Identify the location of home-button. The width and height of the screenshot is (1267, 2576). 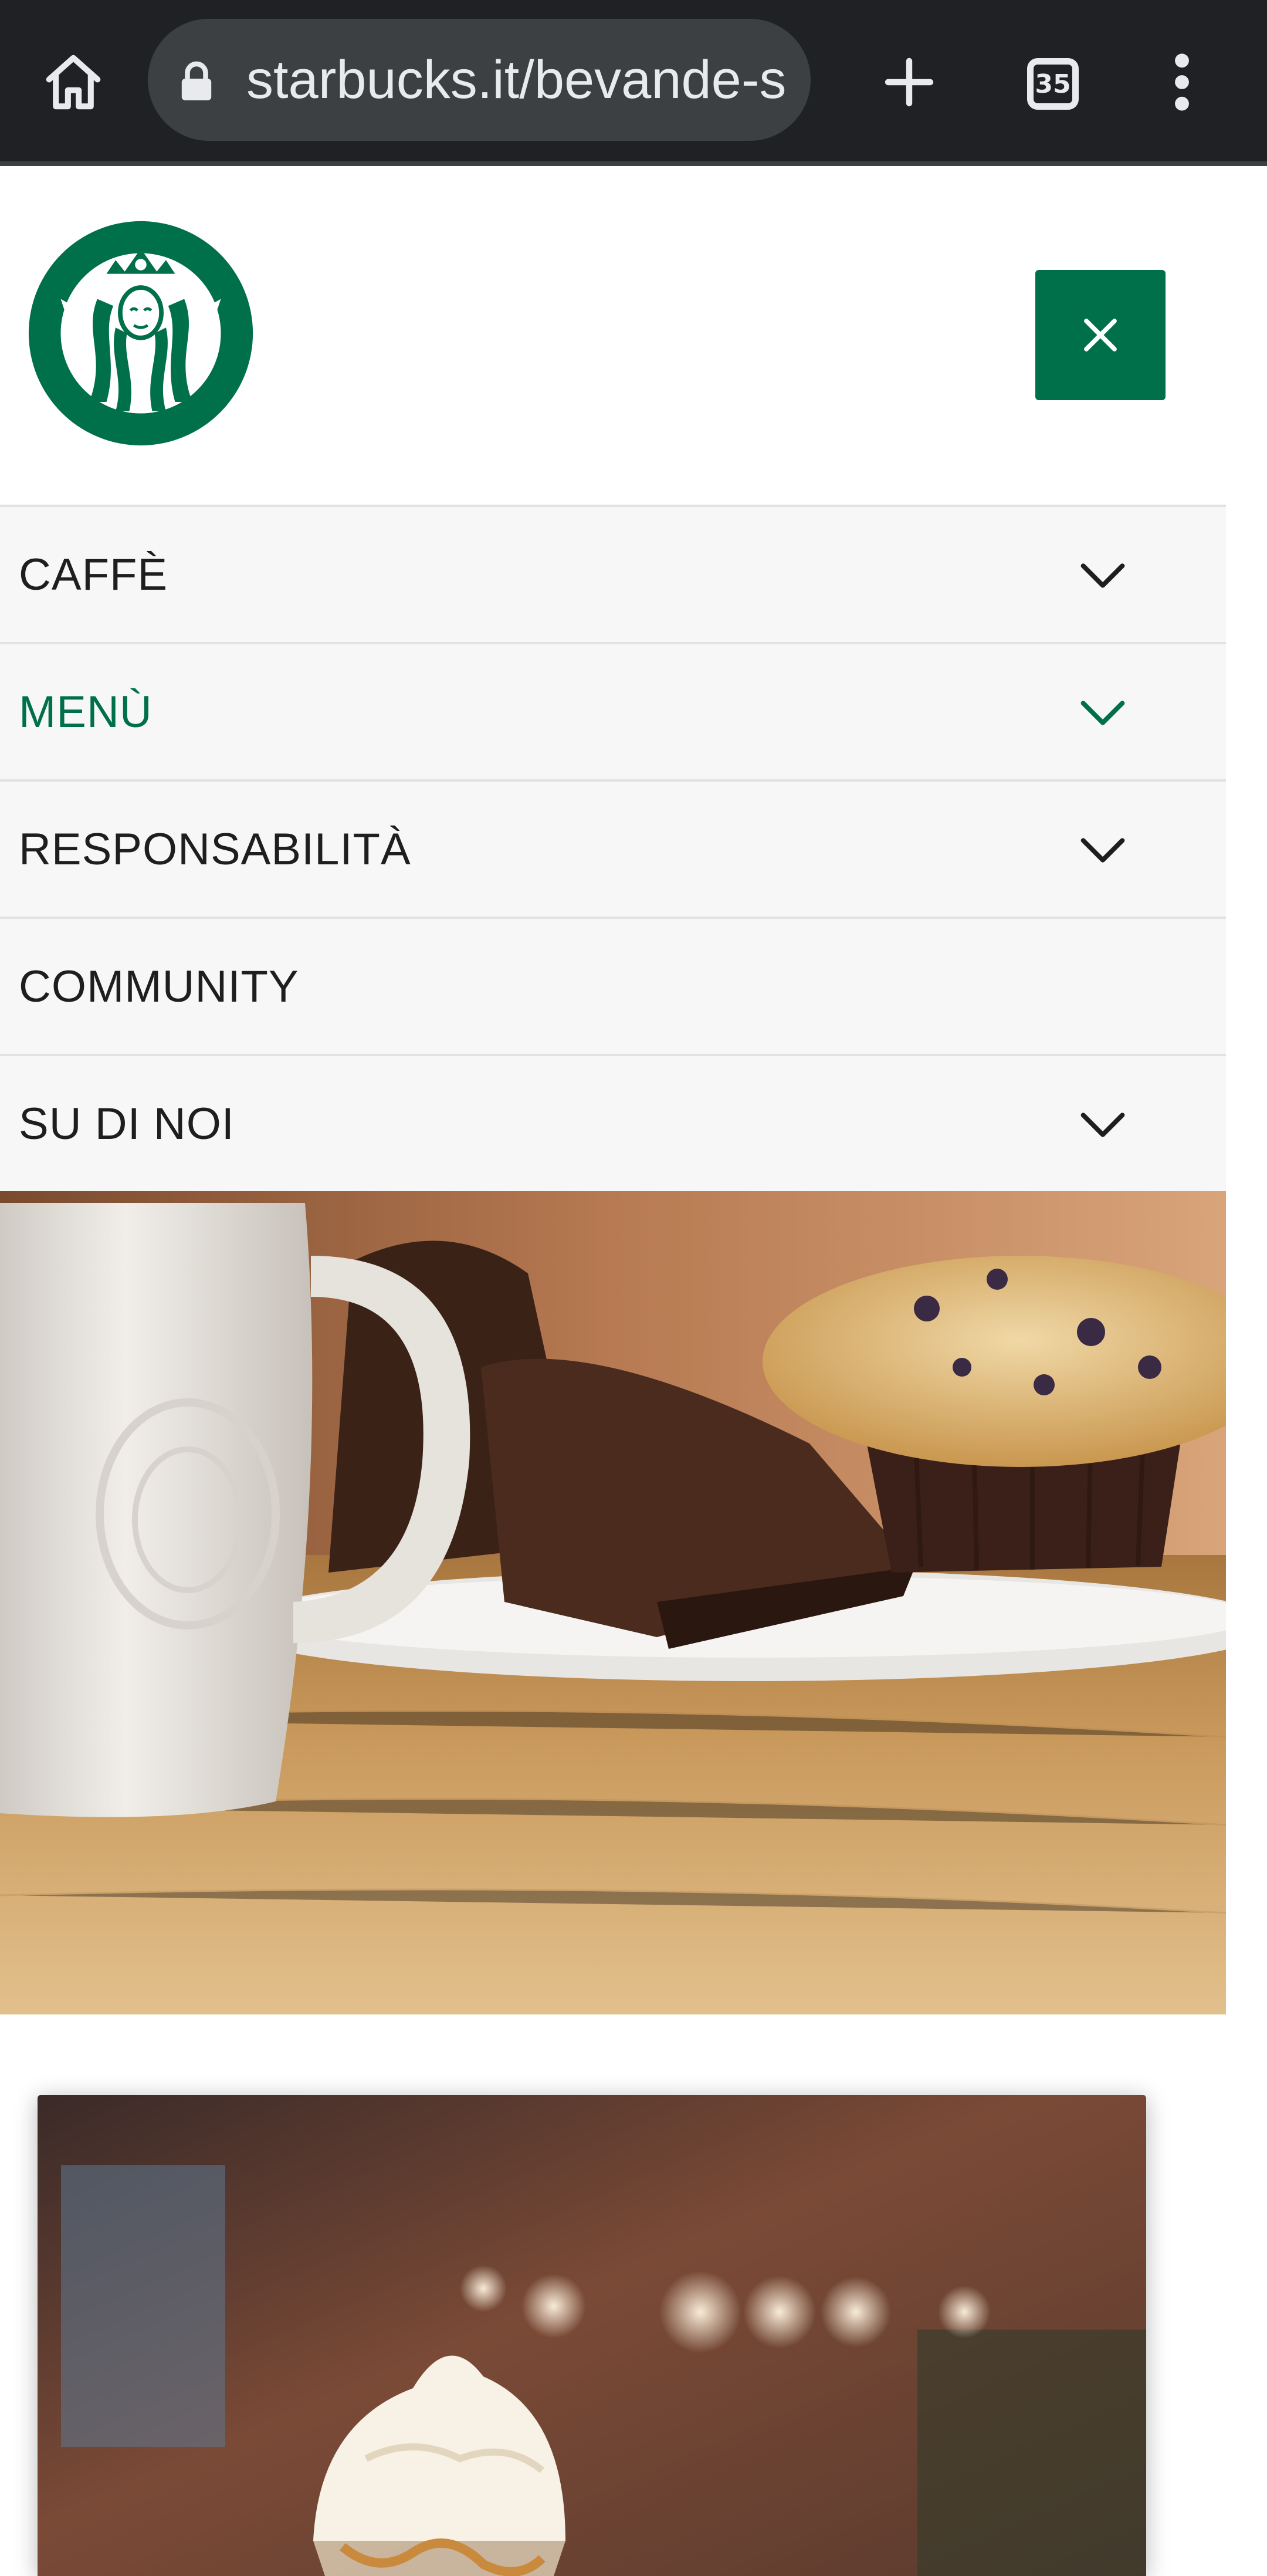
(73, 82).